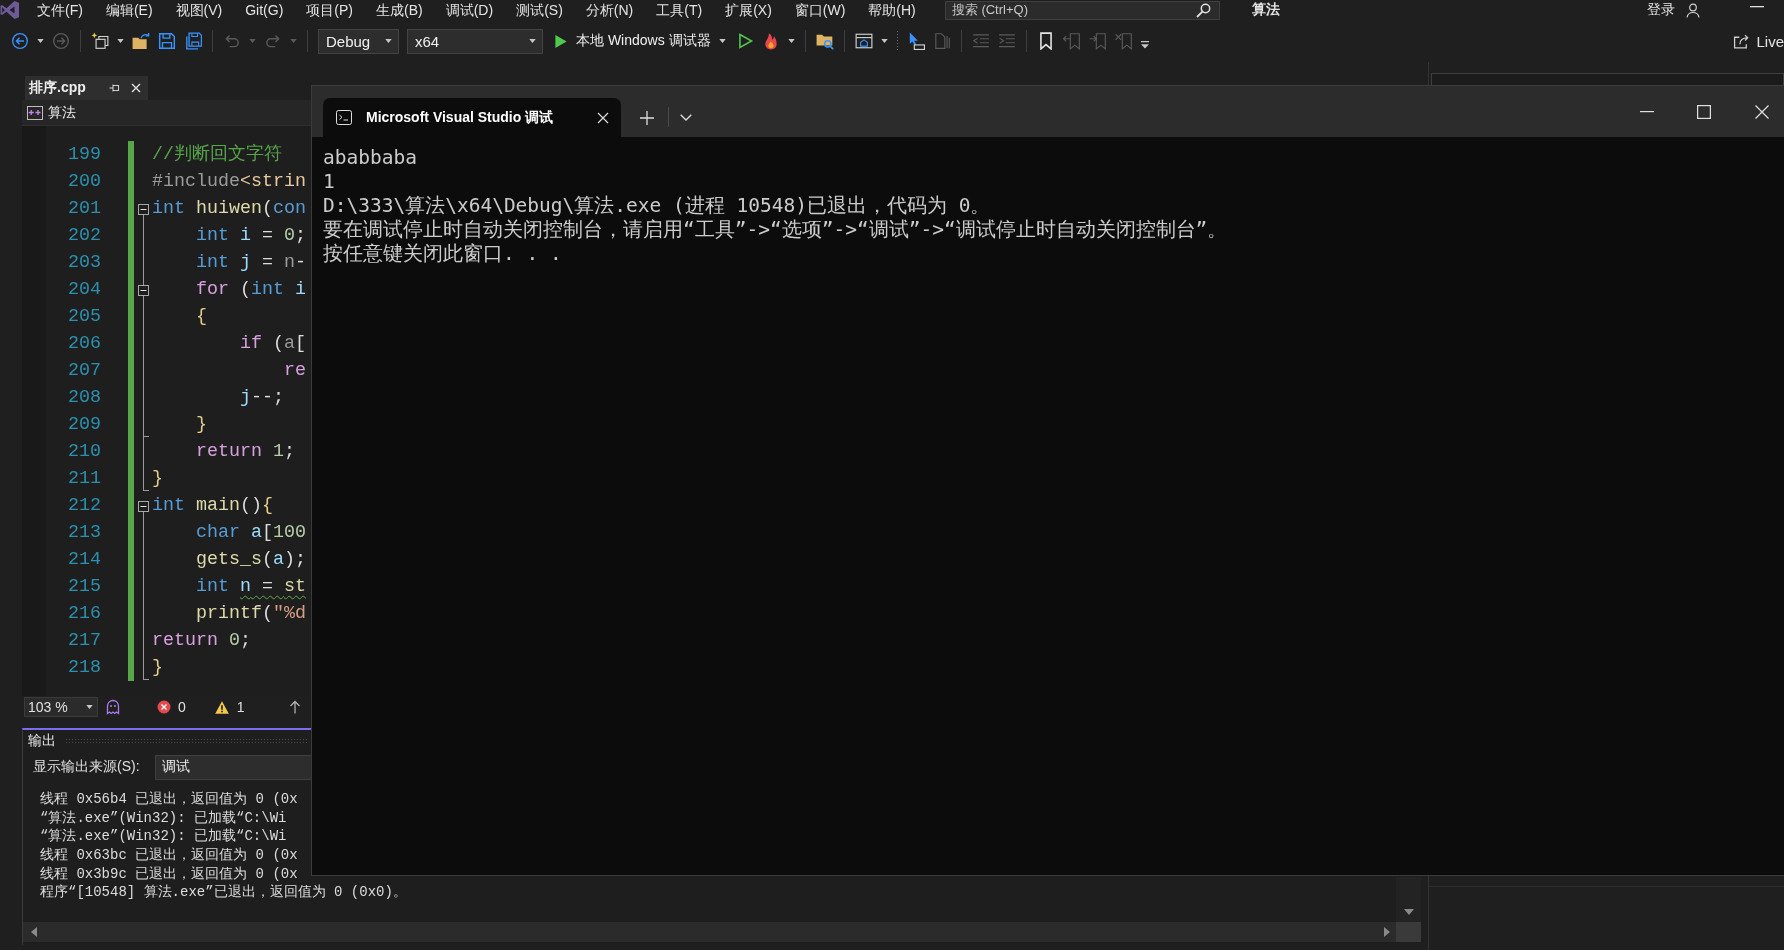  I want to click on line-number: 201, so click(84, 209).